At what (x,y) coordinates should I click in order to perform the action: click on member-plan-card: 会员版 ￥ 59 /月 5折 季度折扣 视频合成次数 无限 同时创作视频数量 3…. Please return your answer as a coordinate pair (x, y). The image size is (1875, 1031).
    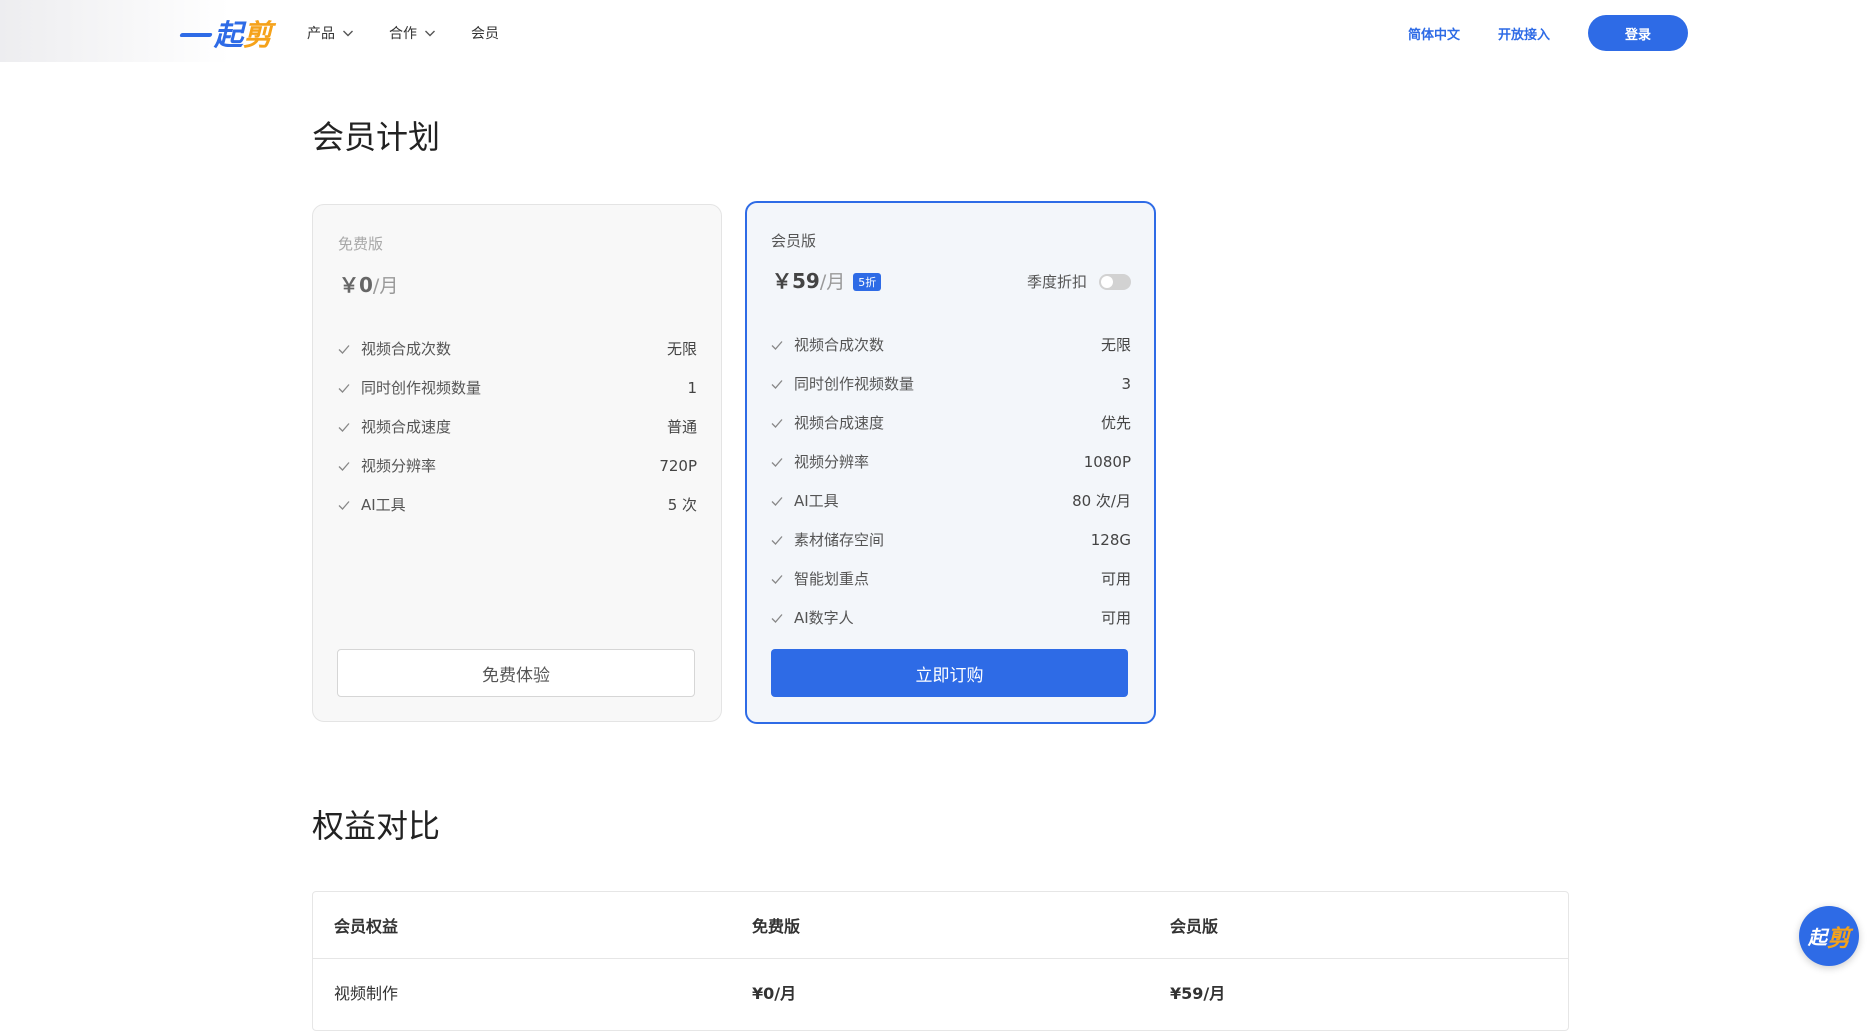
    Looking at the image, I should click on (950, 462).